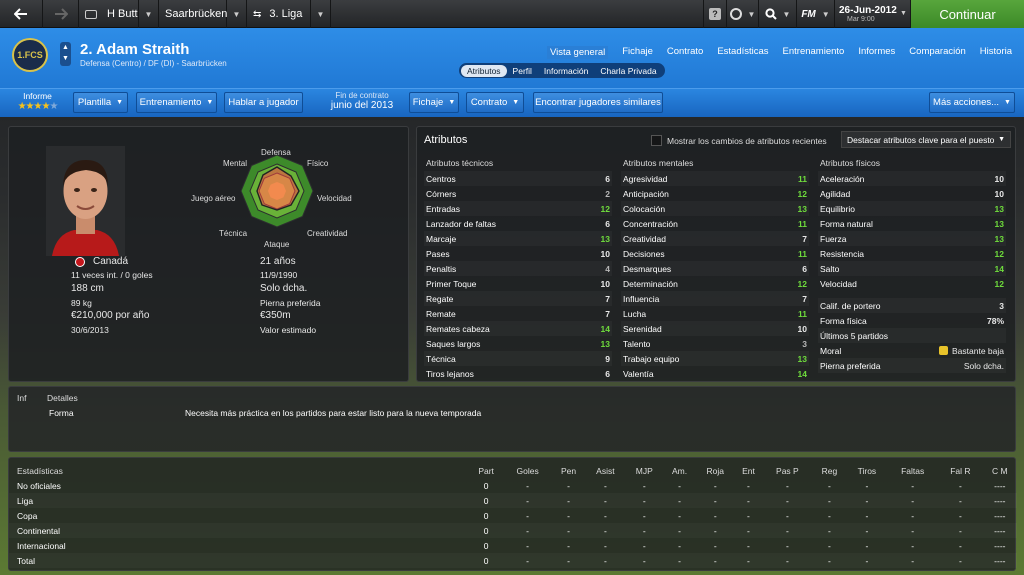 This screenshot has height=575, width=1024. Describe the element at coordinates (715, 268) in the screenshot. I see `attribute-row: Desmarques 6` at that location.